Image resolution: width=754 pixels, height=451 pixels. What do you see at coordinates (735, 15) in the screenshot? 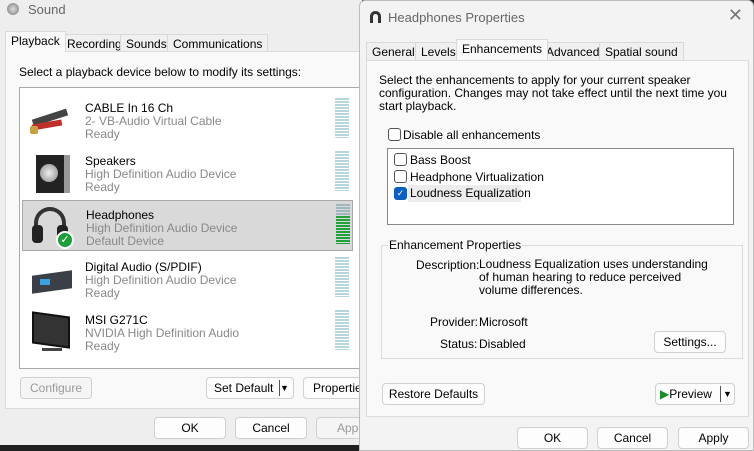
I see `close-icon: ✕` at bounding box center [735, 15].